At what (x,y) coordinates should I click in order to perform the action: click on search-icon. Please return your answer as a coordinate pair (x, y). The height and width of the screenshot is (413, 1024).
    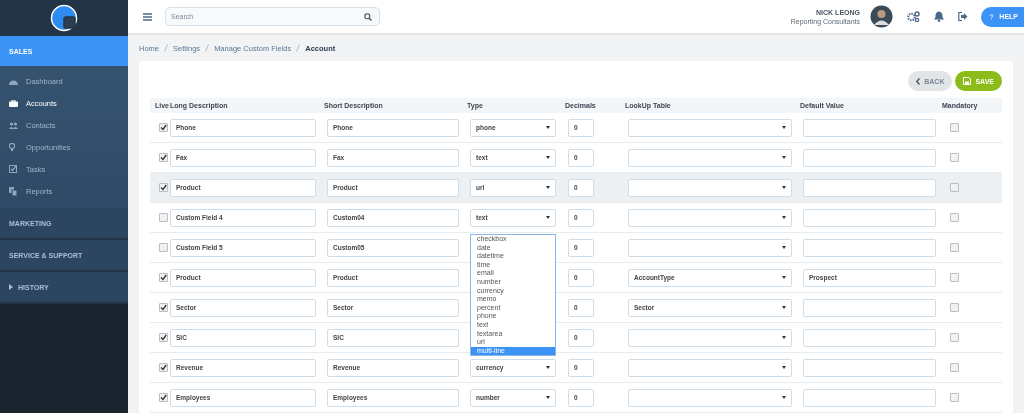
    Looking at the image, I should click on (368, 16).